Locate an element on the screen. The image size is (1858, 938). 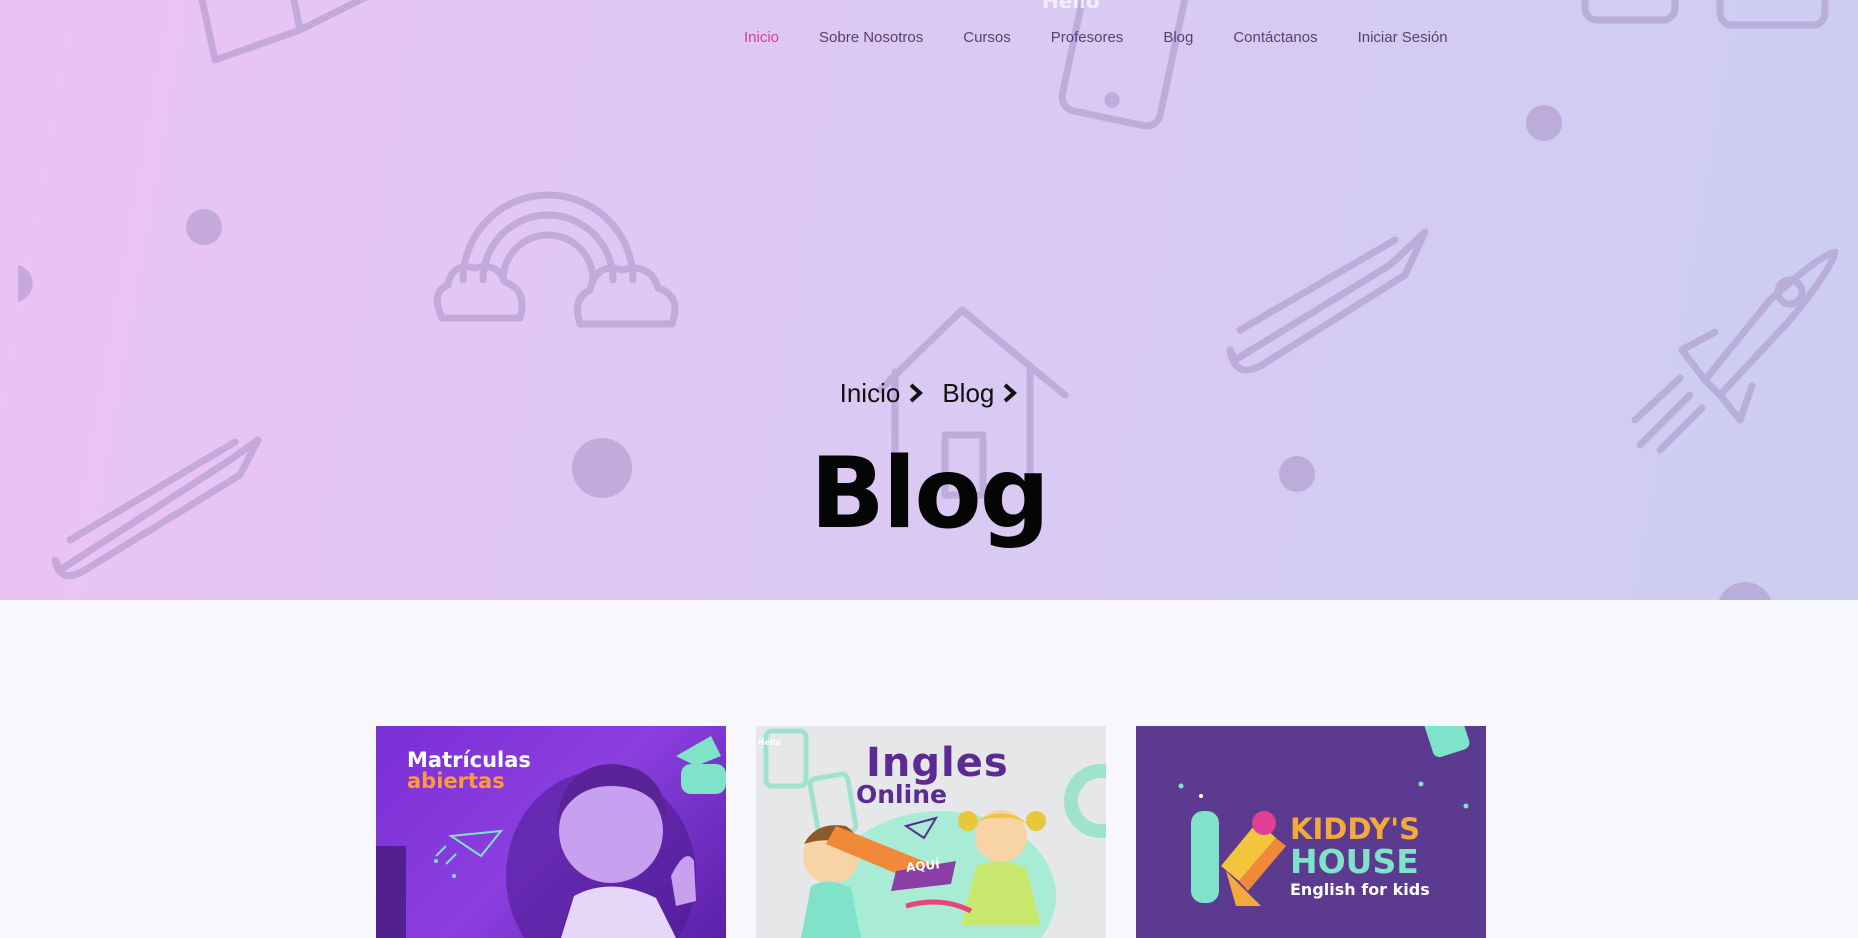
hero-decor-hello: Hello is located at coordinates (1071, 6).